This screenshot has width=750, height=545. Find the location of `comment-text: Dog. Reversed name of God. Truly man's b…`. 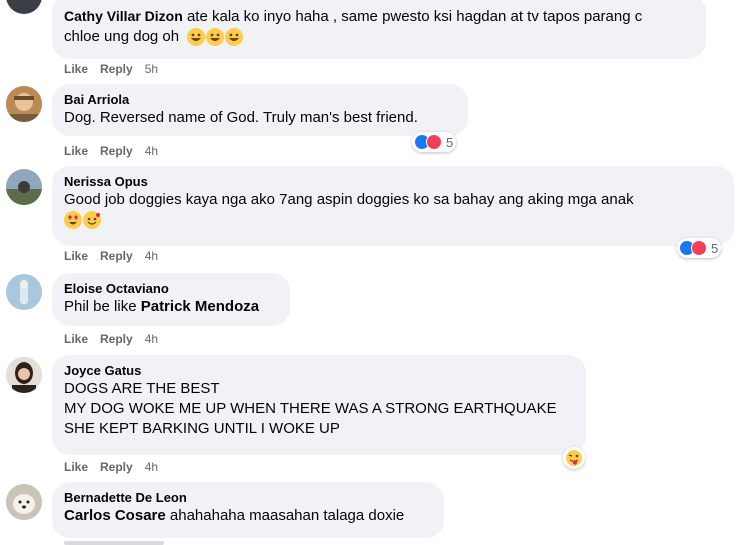

comment-text: Dog. Reversed name of God. Truly man's b… is located at coordinates (241, 117).